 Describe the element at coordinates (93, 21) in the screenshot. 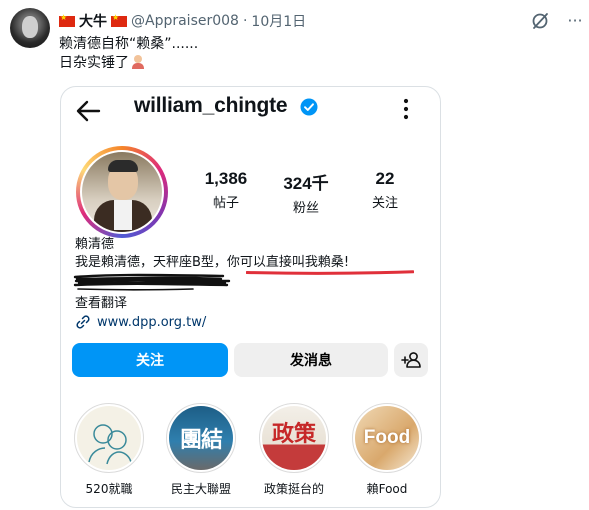

I see `author-display-name: 大牛` at that location.